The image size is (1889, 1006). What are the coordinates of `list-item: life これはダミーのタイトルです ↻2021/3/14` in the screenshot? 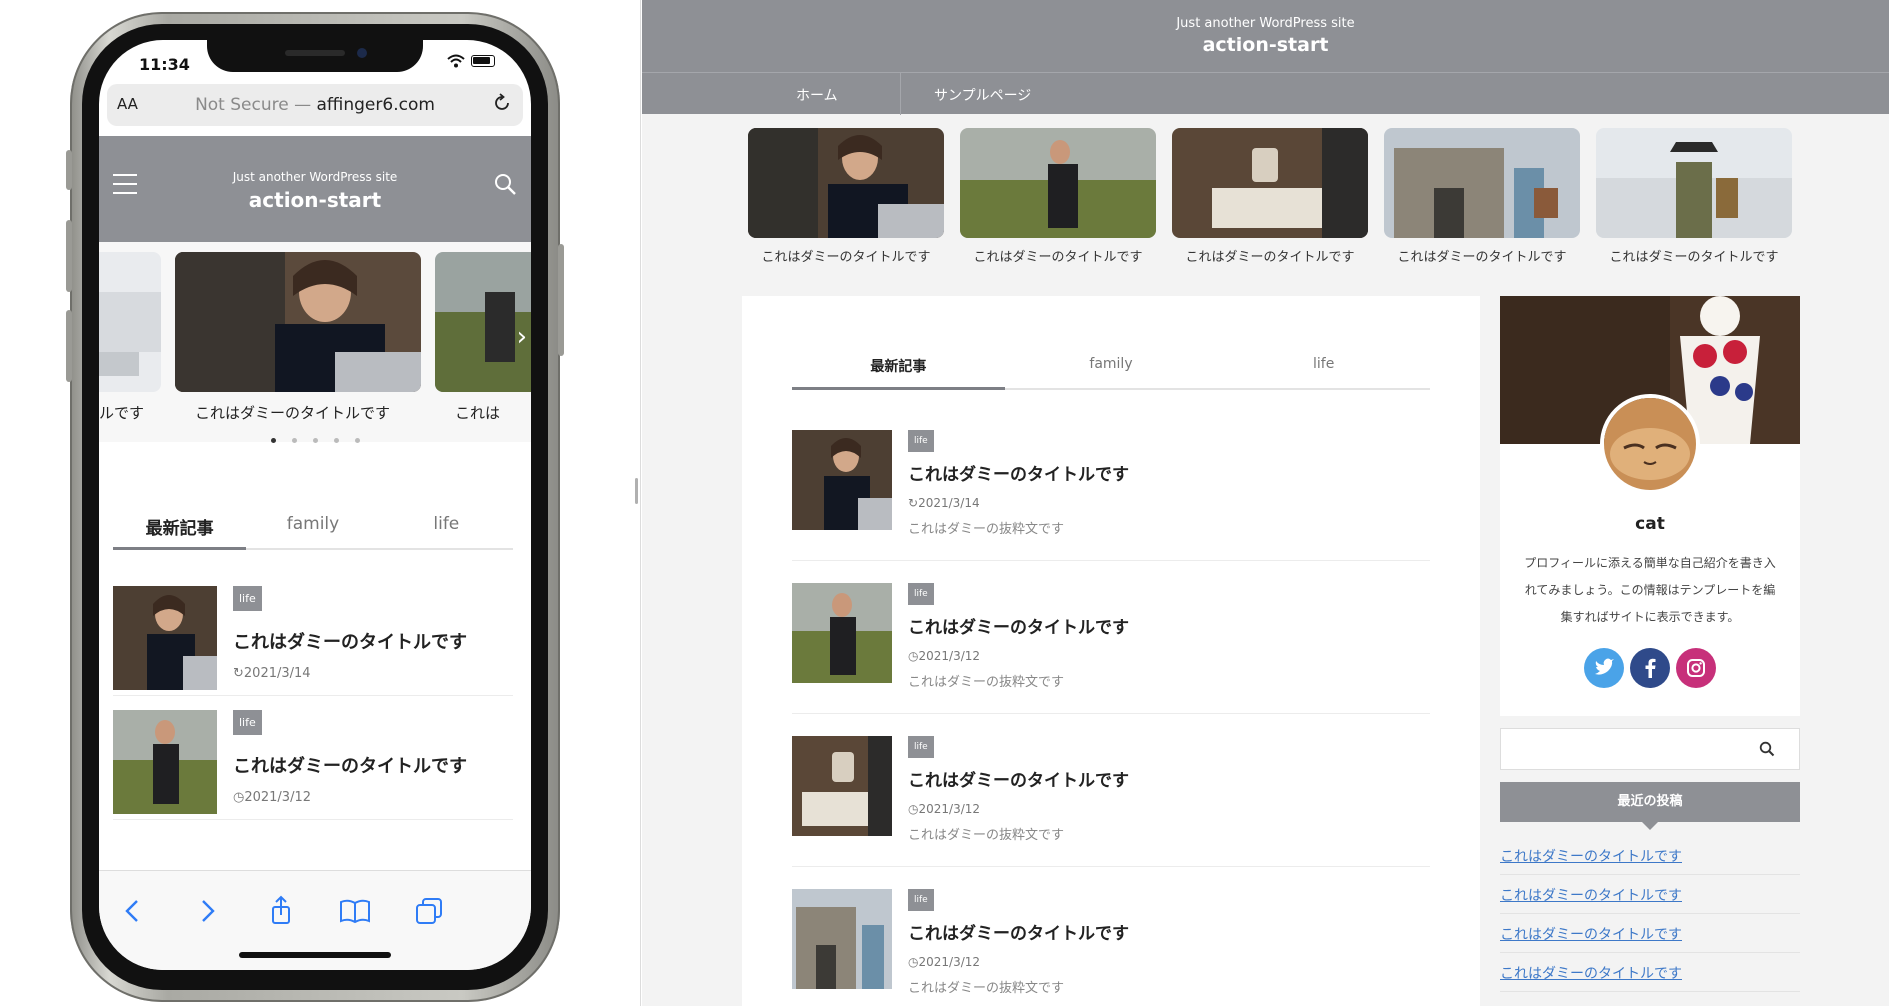 It's located at (313, 636).